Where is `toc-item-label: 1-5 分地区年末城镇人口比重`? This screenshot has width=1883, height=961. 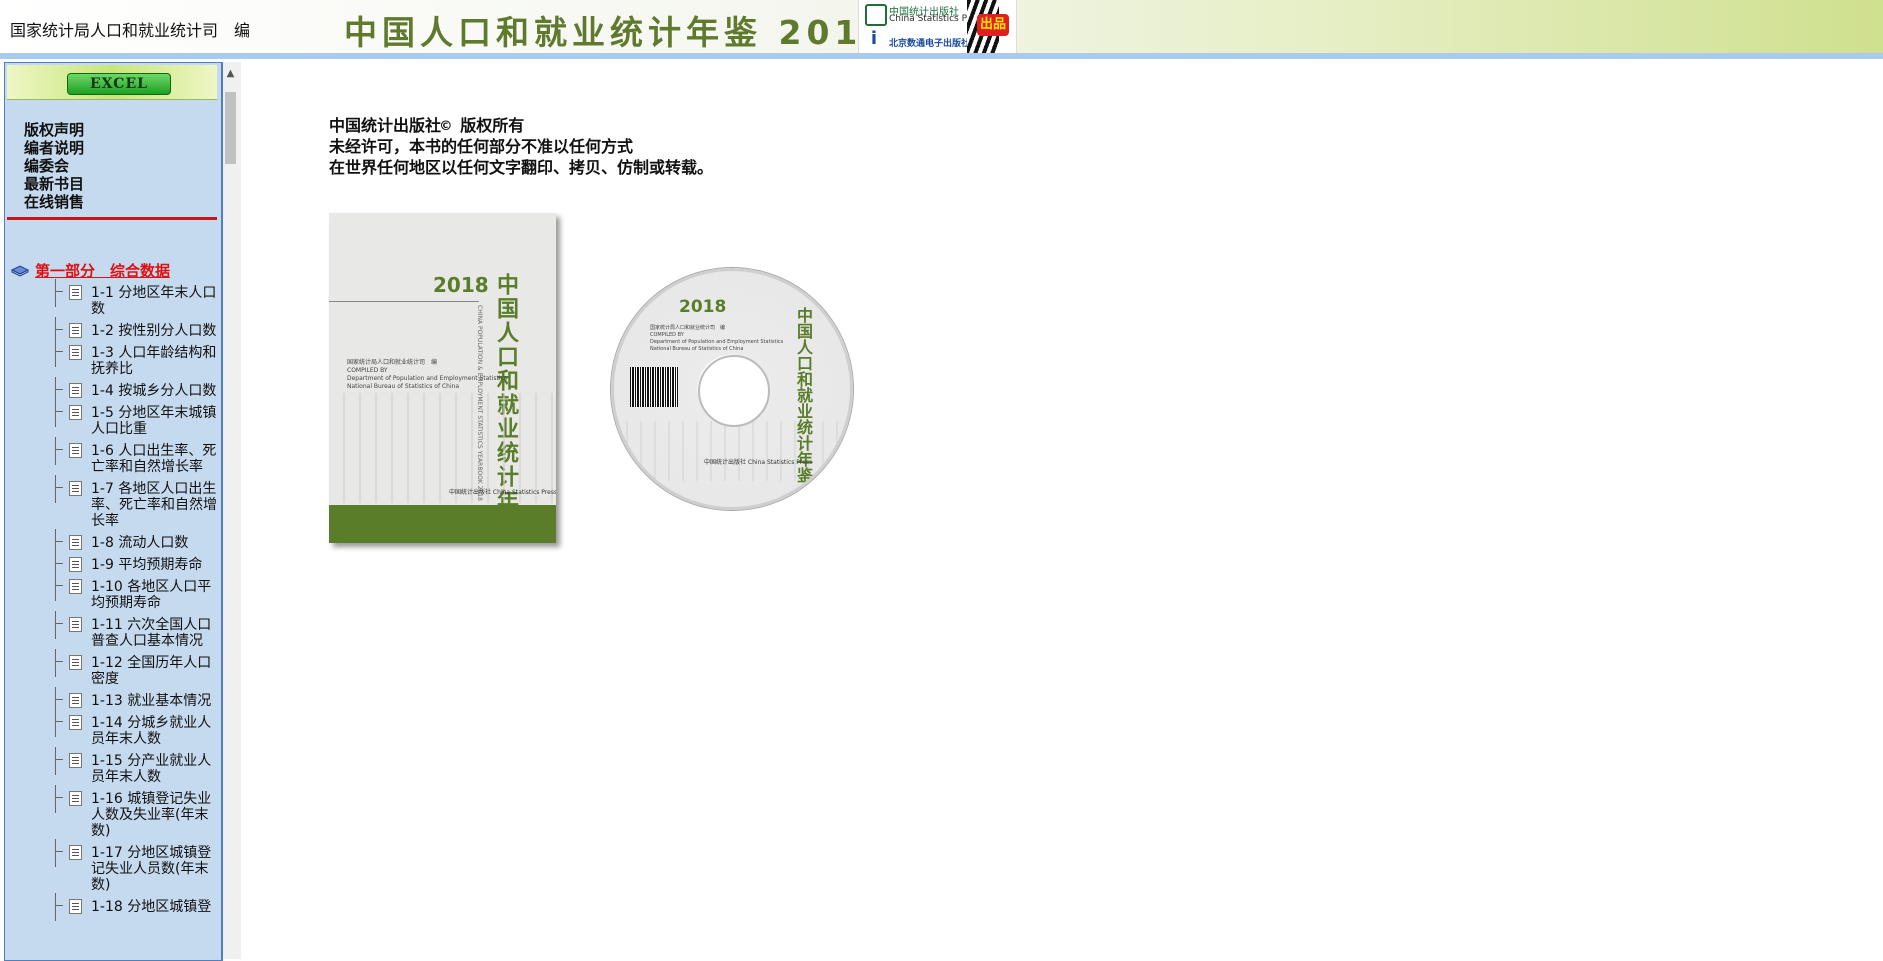
toc-item-label: 1-5 分地区年末城镇人口比重 is located at coordinates (156, 421).